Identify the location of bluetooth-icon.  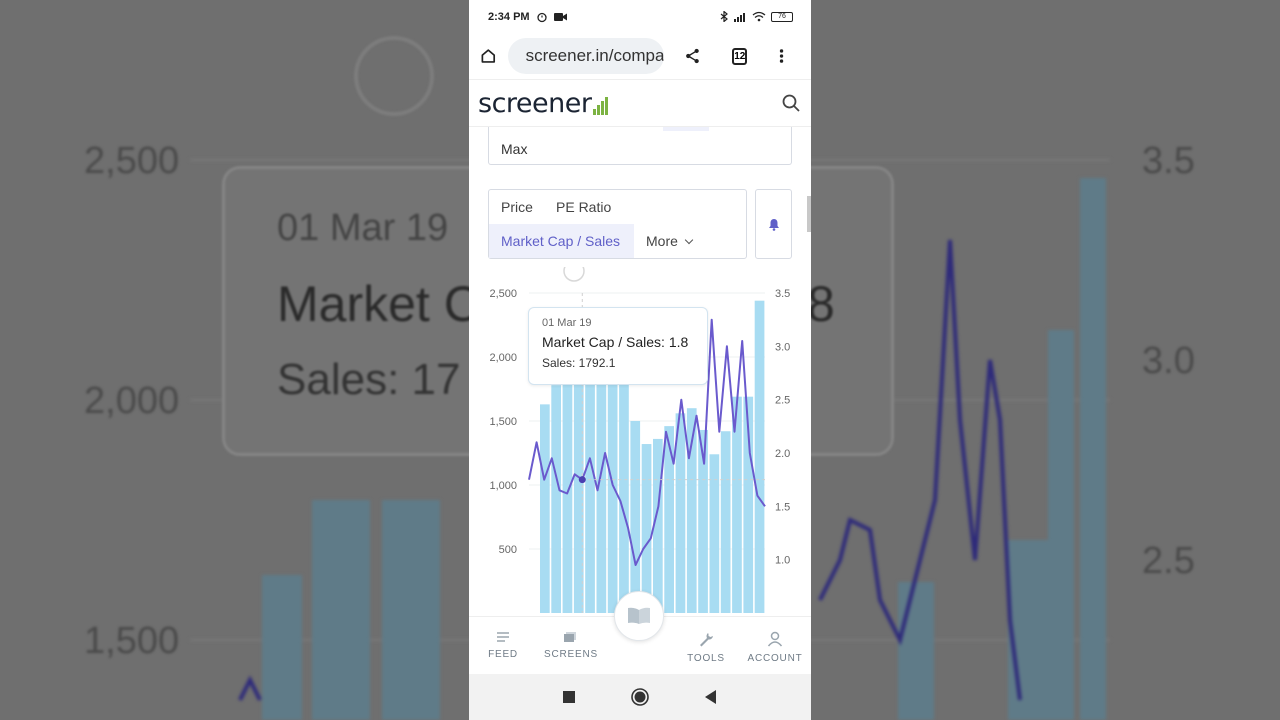
(724, 16).